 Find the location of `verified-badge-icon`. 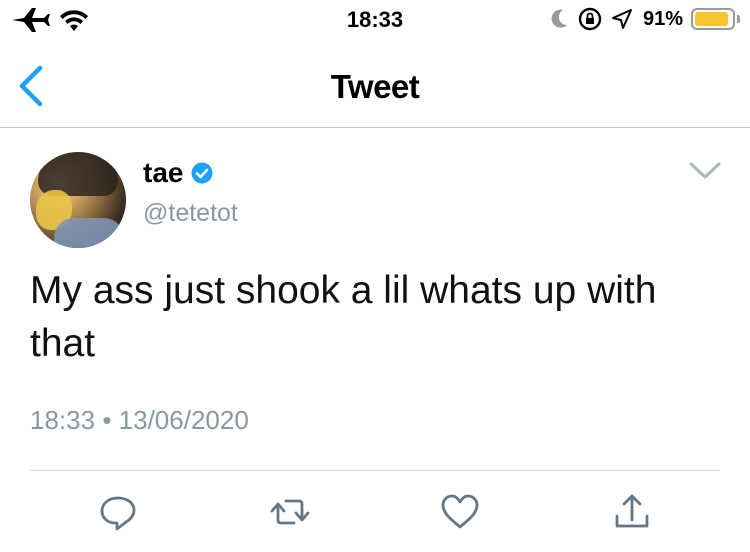

verified-badge-icon is located at coordinates (202, 173).